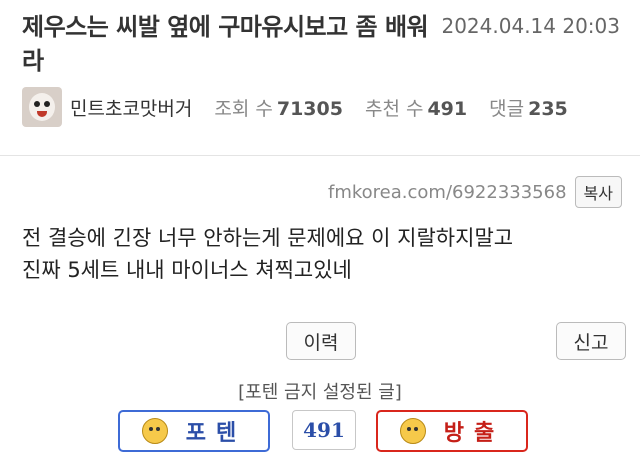 Image resolution: width=640 pixels, height=471 pixels. I want to click on thumbs-down-face-icon, so click(412, 431).